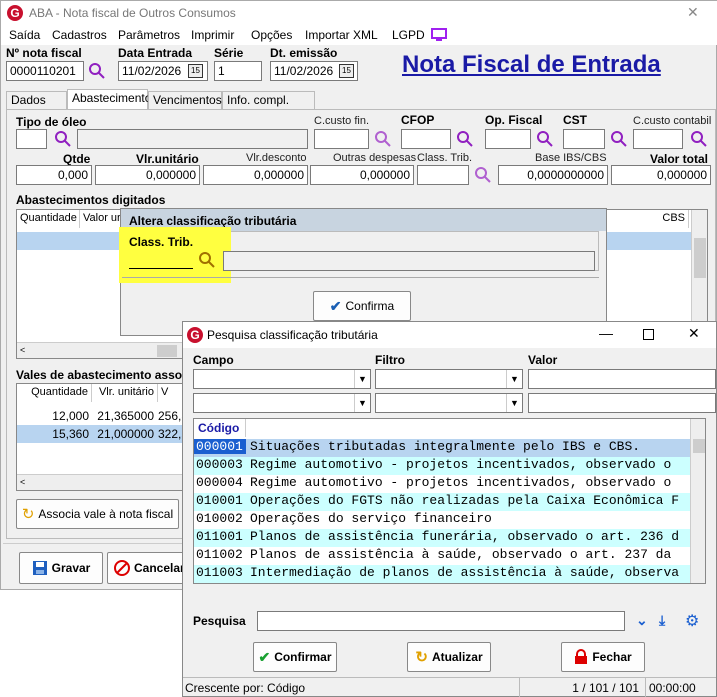 The height and width of the screenshot is (697, 717). What do you see at coordinates (220, 428) in the screenshot?
I see `column-header-codigo: Código` at bounding box center [220, 428].